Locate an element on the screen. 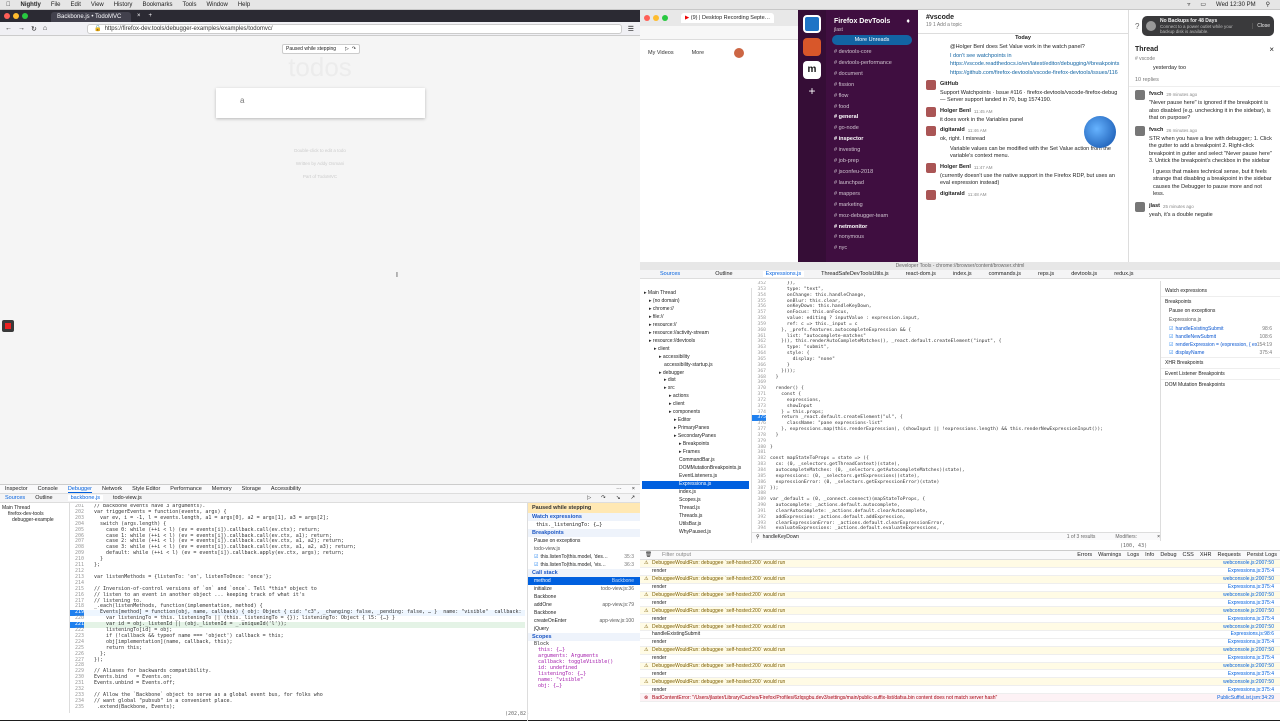 Image resolution: width=1280 pixels, height=721 pixels. workspace-name: Firefox DevTools ♦ is located at coordinates (872, 18).